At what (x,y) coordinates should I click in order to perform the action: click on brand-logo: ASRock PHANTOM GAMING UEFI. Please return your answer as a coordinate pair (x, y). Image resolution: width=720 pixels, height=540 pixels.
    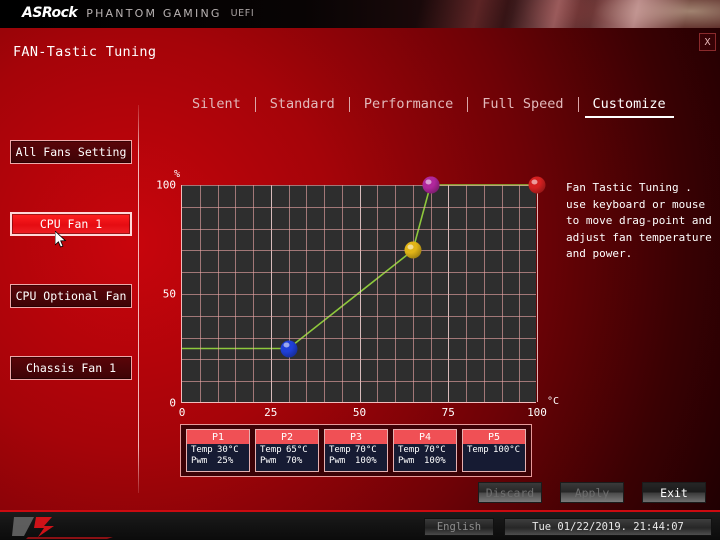
    Looking at the image, I should click on (138, 13).